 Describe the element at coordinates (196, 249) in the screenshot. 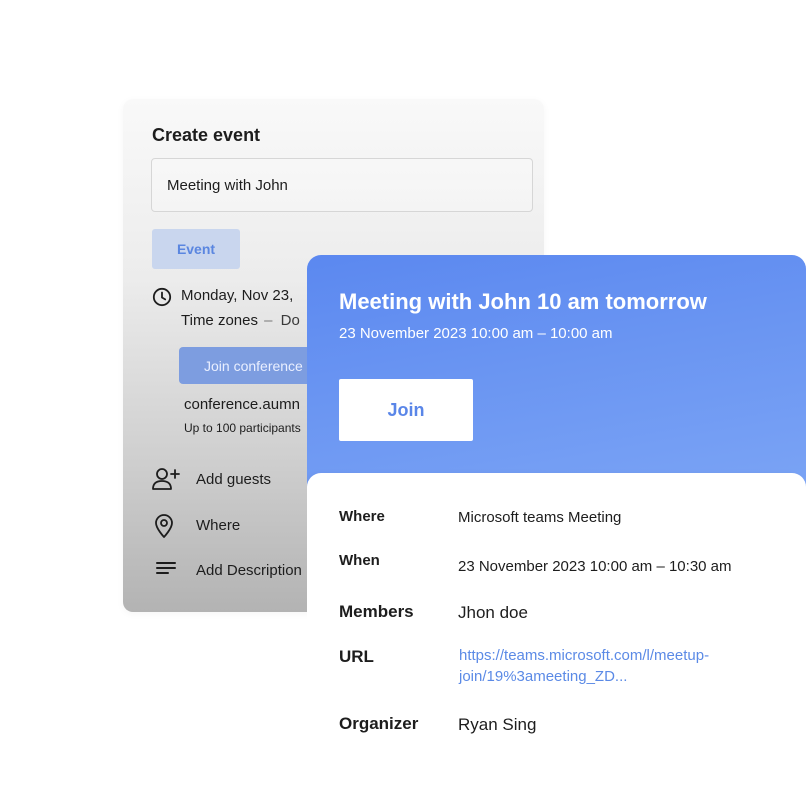

I see `event-type-chip: Event` at that location.